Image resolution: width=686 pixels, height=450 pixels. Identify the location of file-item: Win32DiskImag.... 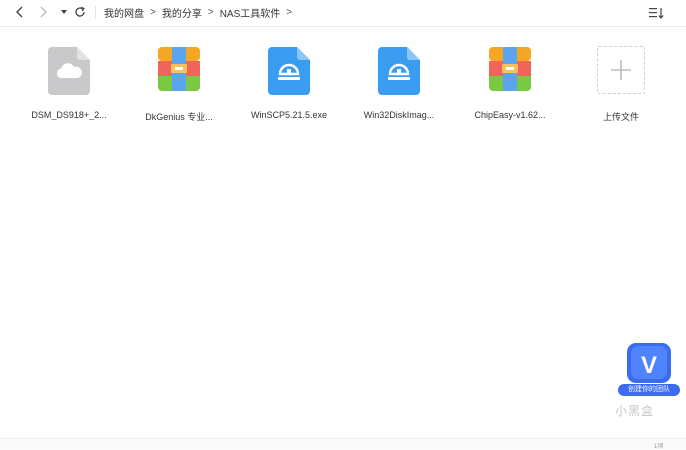
(399, 85).